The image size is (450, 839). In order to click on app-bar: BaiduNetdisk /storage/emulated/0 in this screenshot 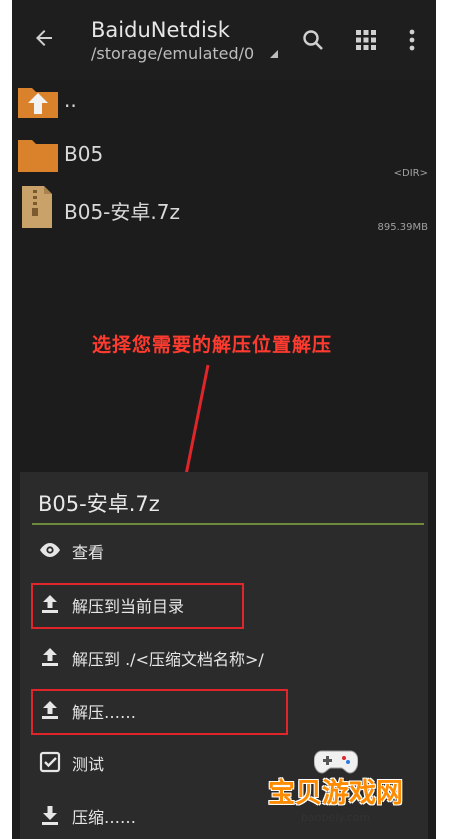, I will do `click(224, 40)`.